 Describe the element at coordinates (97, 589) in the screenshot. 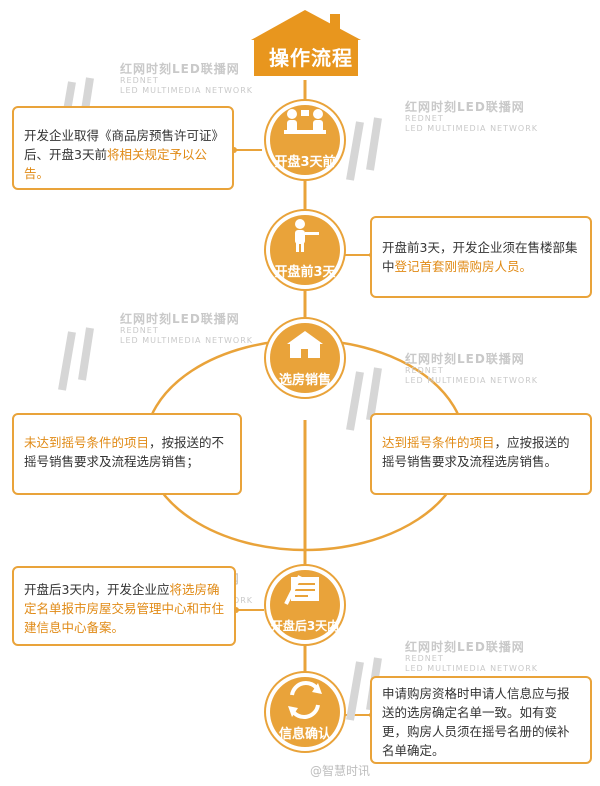

I see `box5-text: 开盘后3天内，开发企业应` at that location.